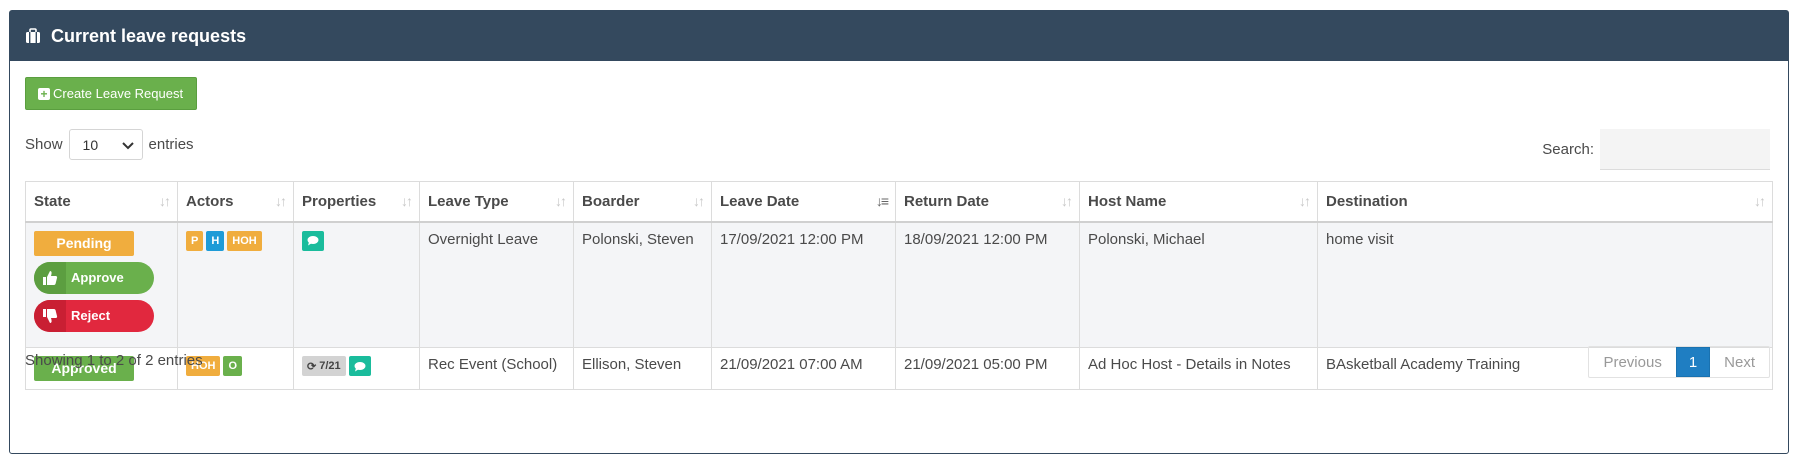 Image resolution: width=1799 pixels, height=466 pixels. I want to click on approve-label: Approve, so click(97, 277).